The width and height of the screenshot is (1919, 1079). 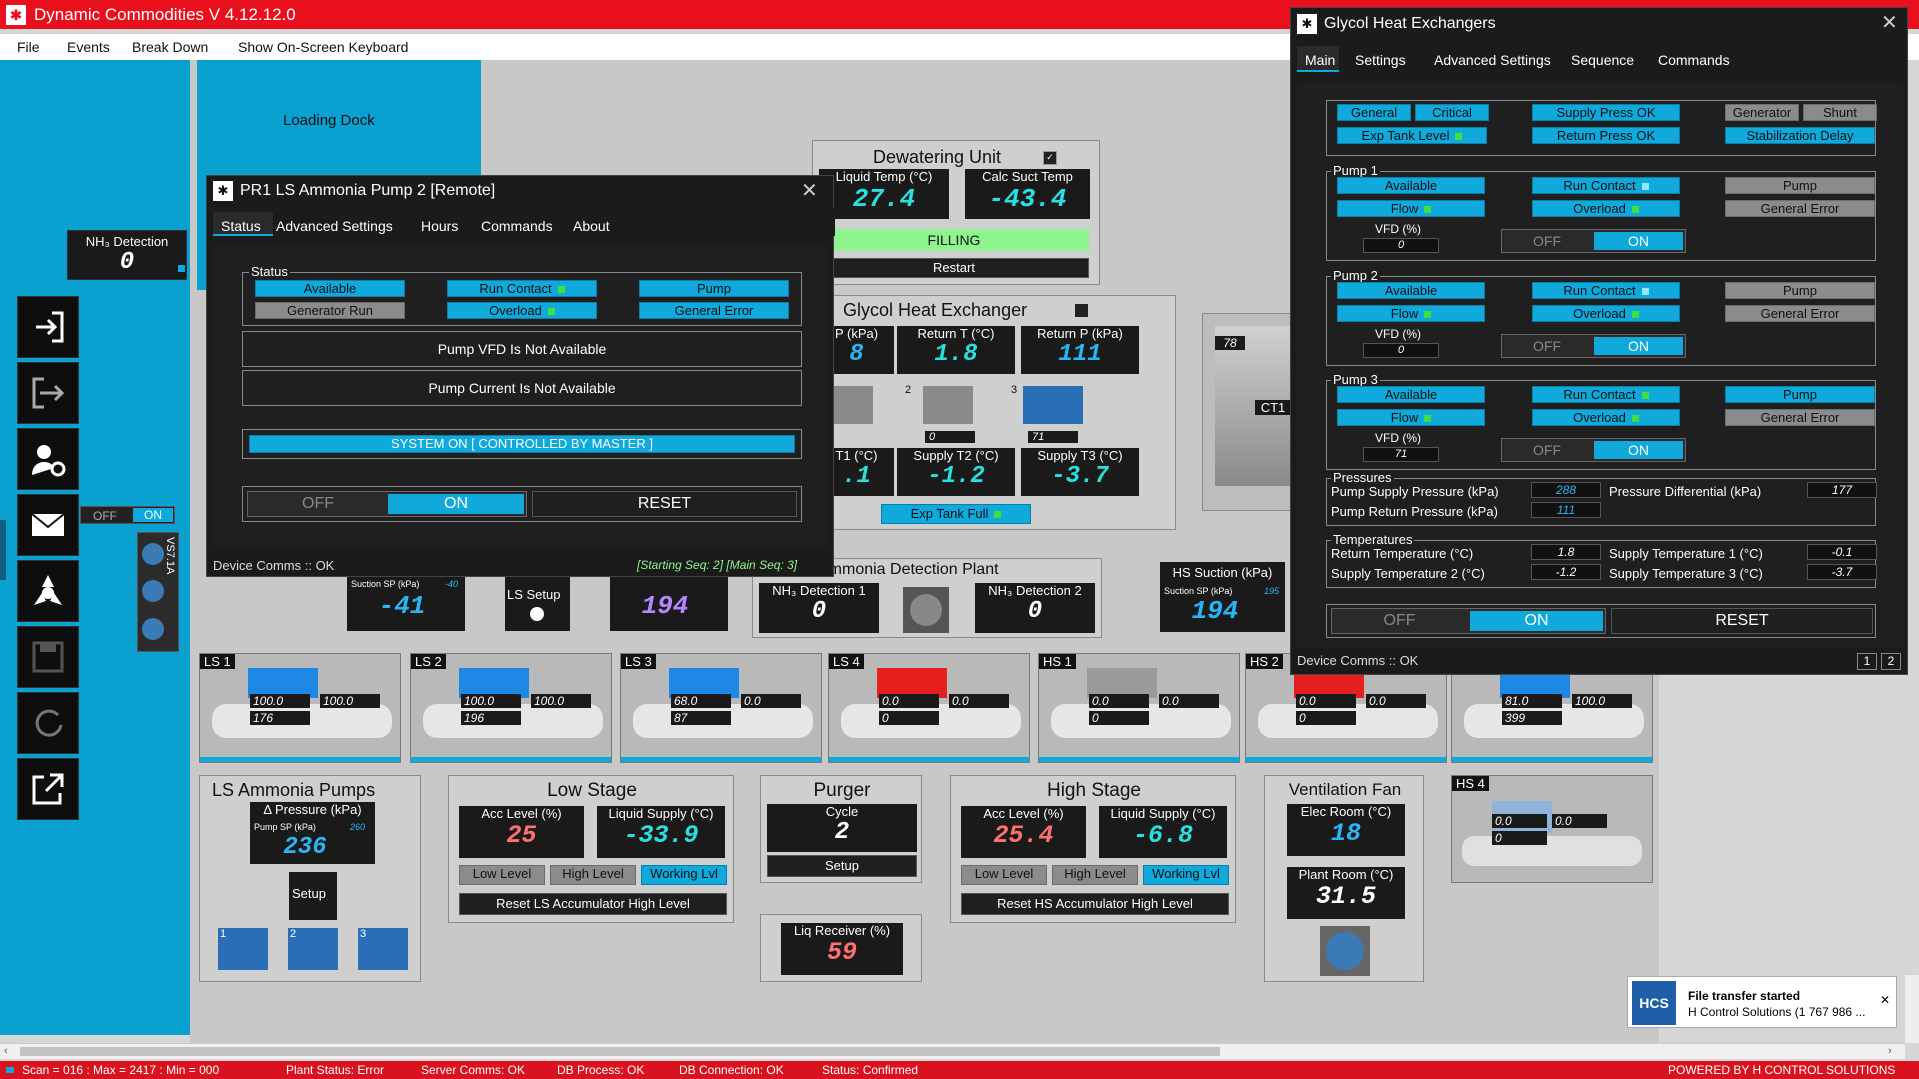 What do you see at coordinates (511, 708) in the screenshot?
I see `compressor-unit: LS 2 100.0 100.0 196` at bounding box center [511, 708].